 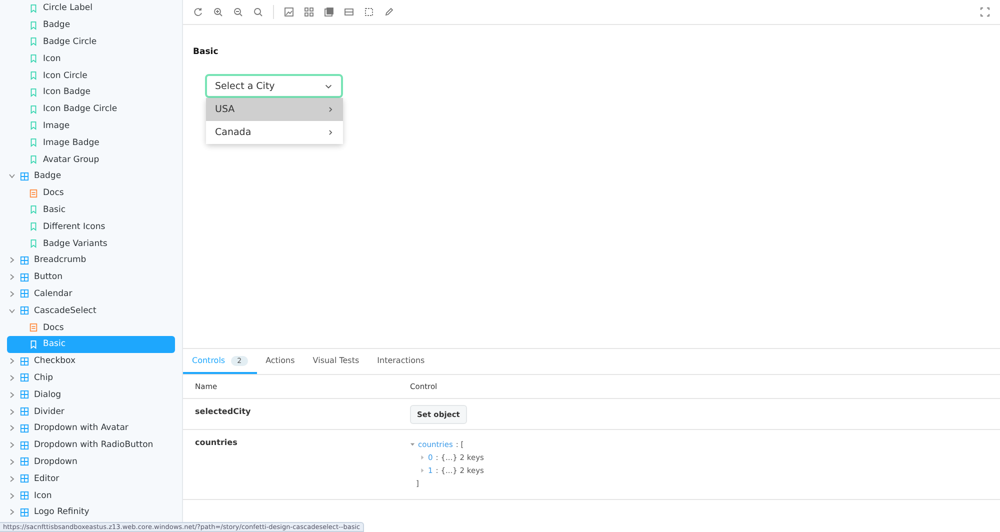 What do you see at coordinates (91, 8) in the screenshot?
I see `sidebar-item: Circle Label` at bounding box center [91, 8].